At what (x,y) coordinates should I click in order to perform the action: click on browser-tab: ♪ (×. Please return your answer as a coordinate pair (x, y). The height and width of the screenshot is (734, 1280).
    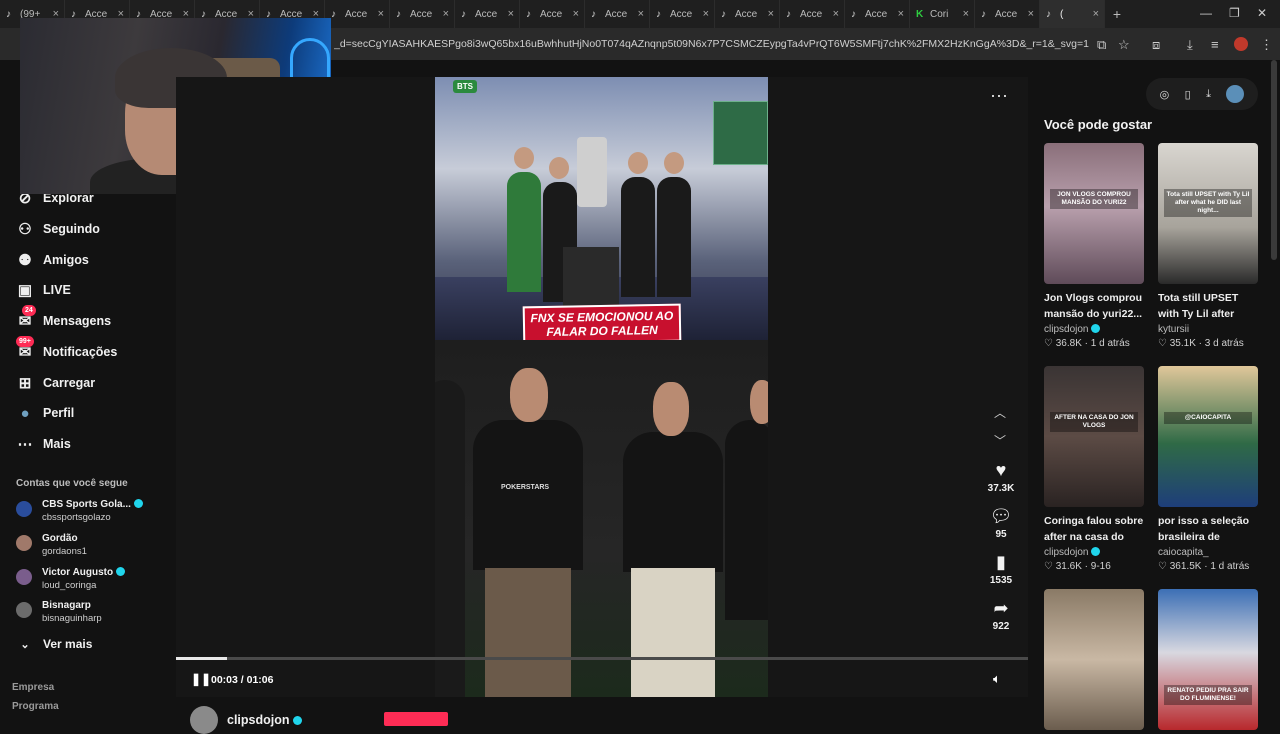
    Looking at the image, I should click on (1072, 14).